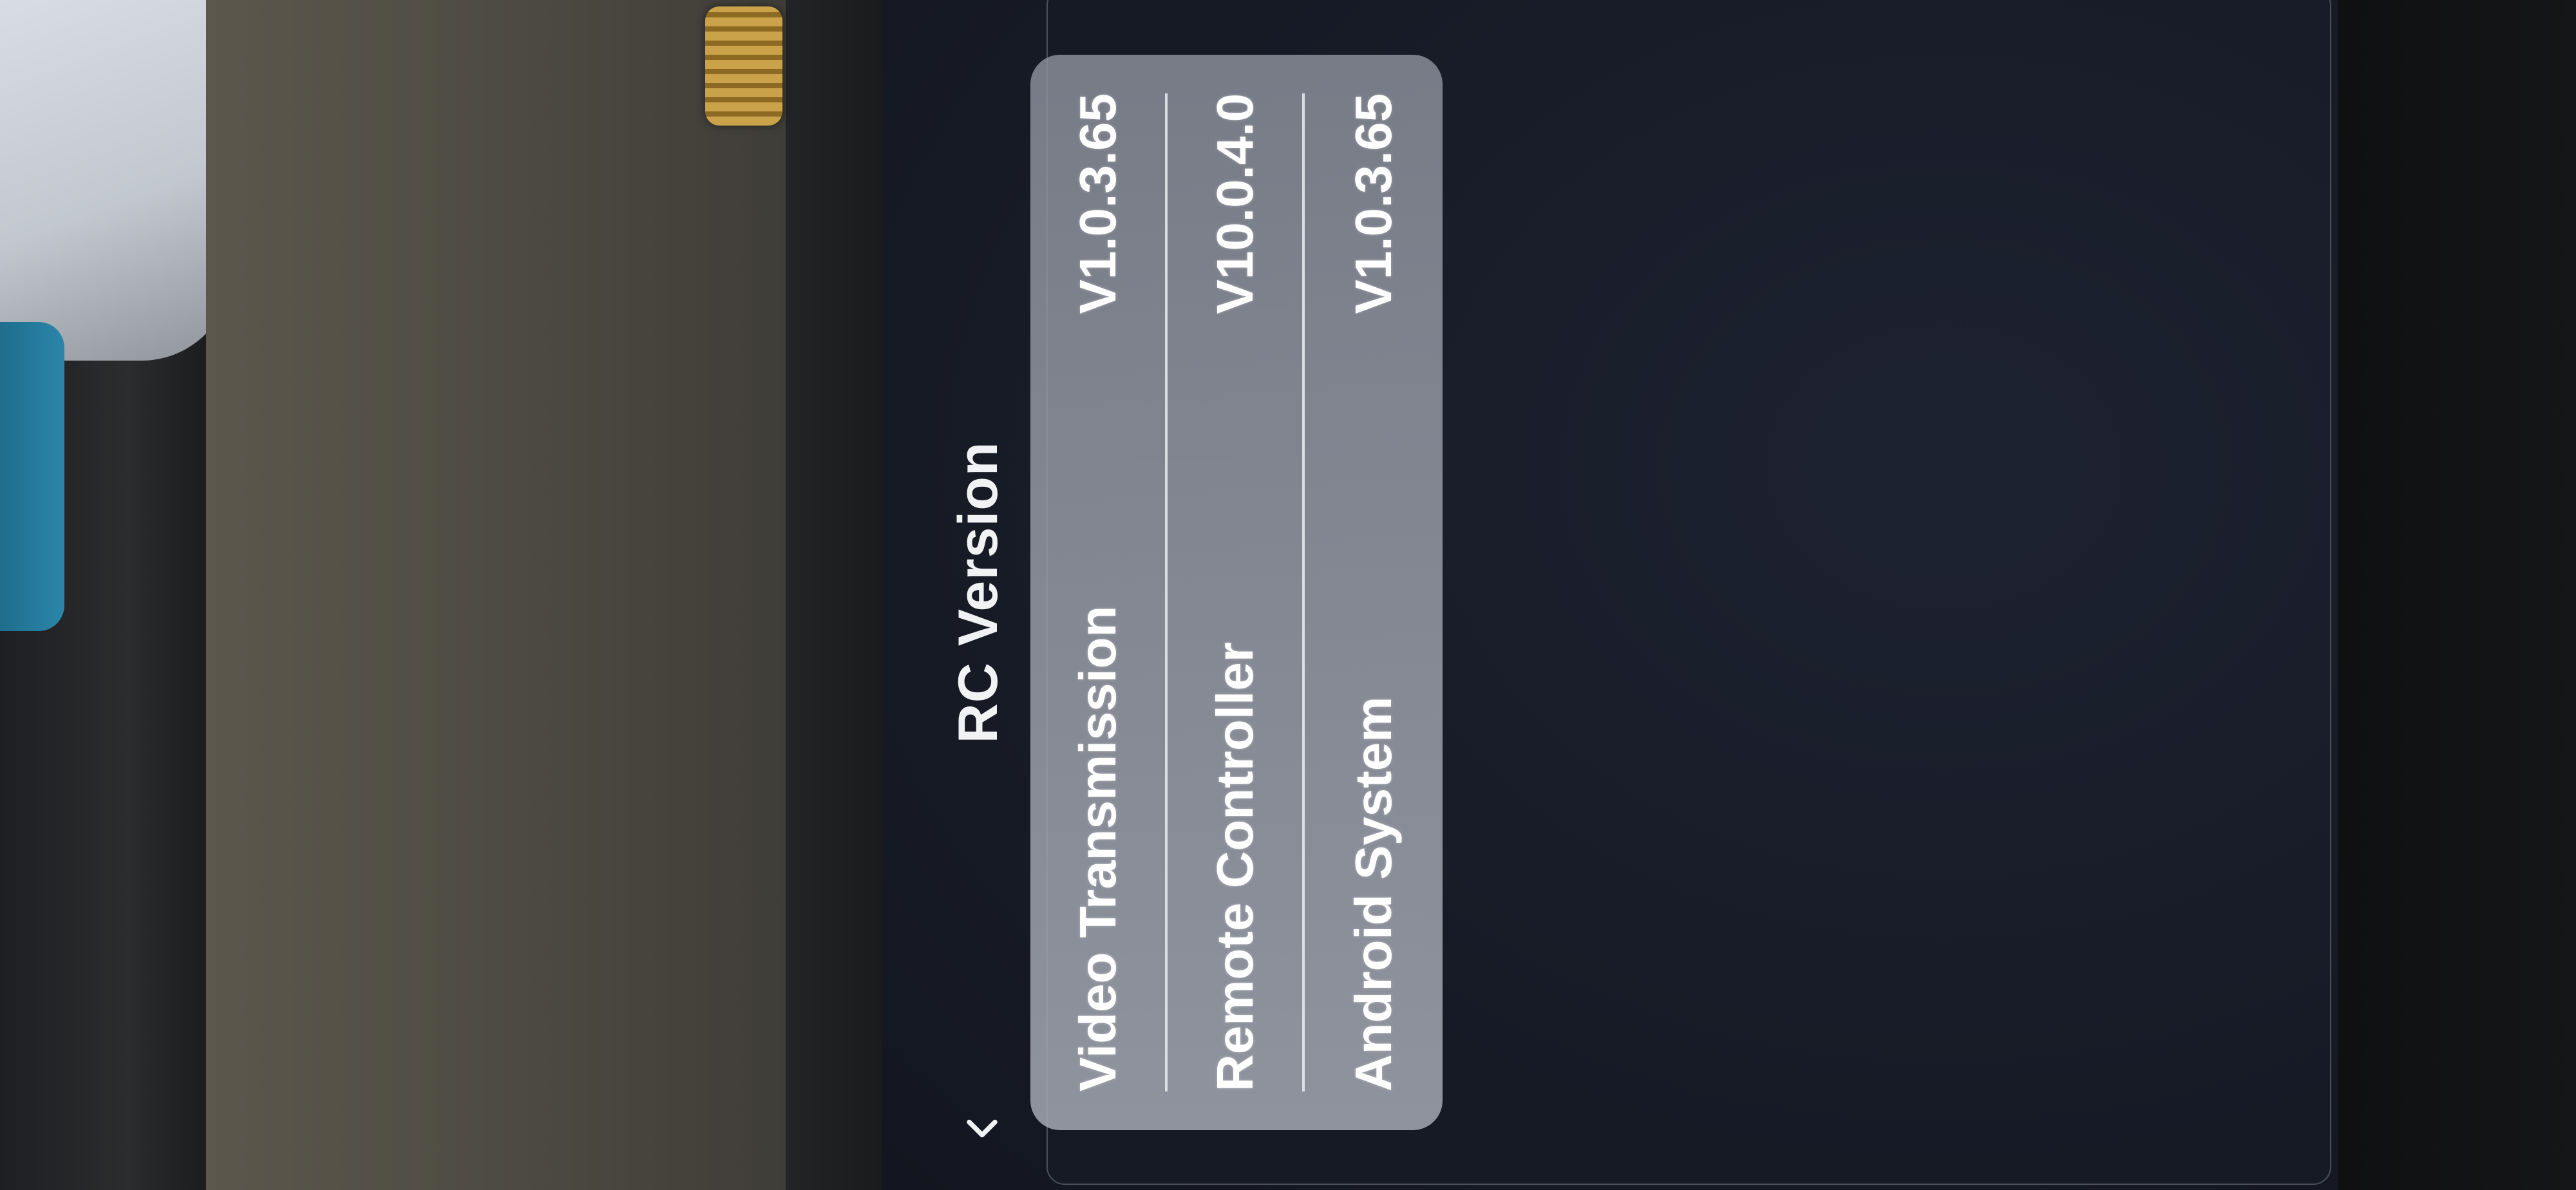  Describe the element at coordinates (1235, 866) in the screenshot. I see `version-label: Remote Controller` at that location.